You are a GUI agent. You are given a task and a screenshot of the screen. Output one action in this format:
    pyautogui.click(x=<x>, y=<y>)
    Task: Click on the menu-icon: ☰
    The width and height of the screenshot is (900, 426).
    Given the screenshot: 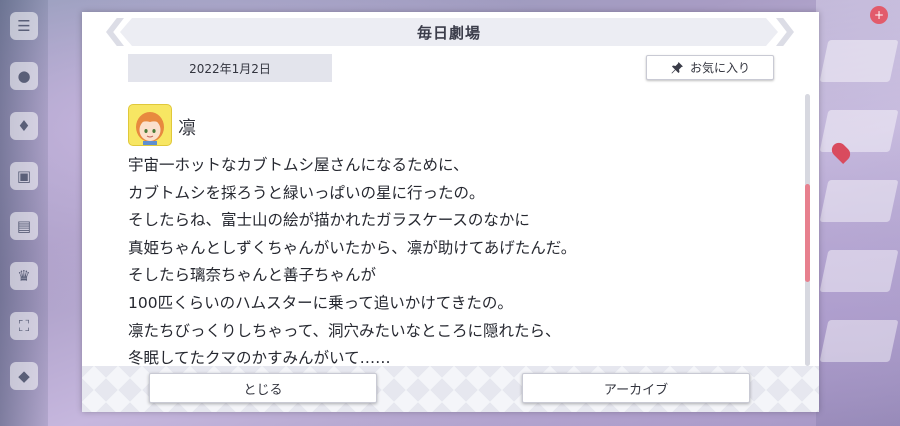 What is the action you would take?
    pyautogui.click(x=24, y=26)
    